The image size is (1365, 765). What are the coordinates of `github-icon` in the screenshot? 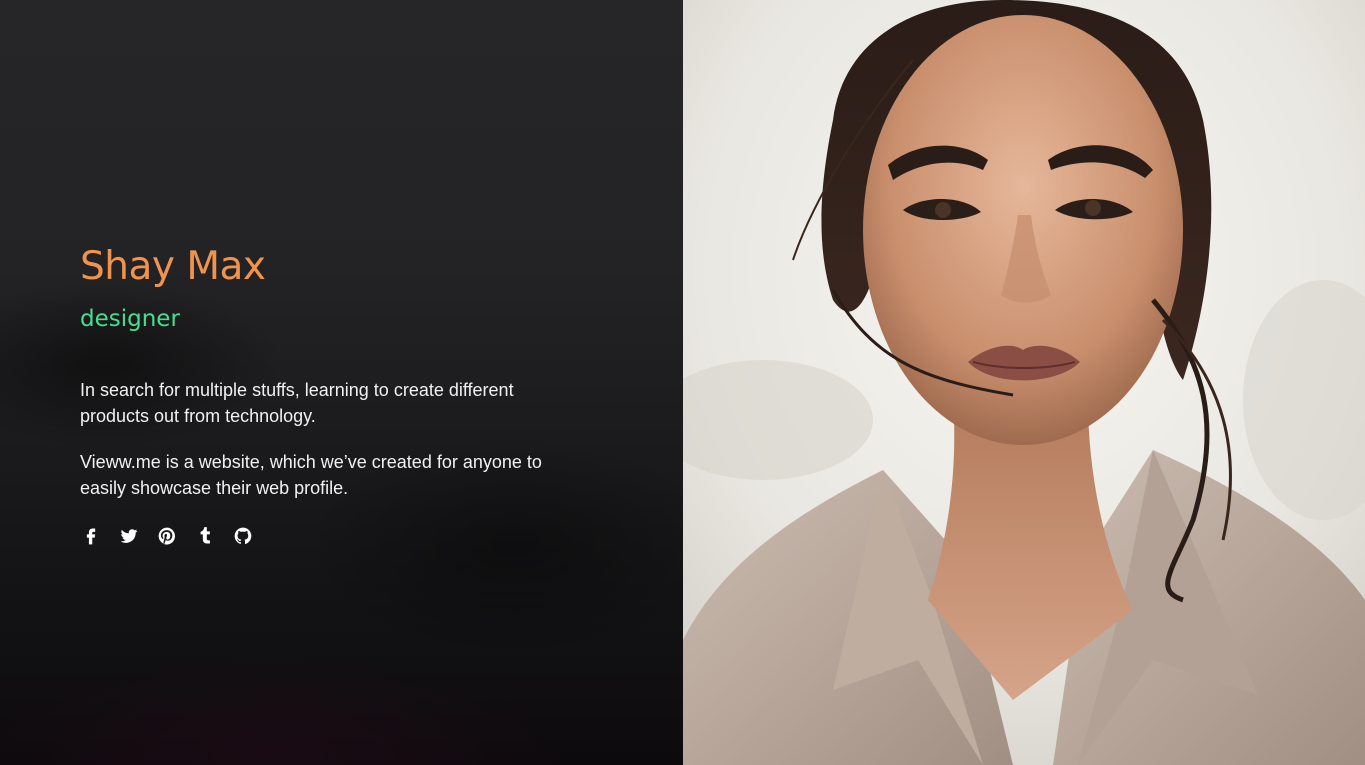 It's located at (243, 536).